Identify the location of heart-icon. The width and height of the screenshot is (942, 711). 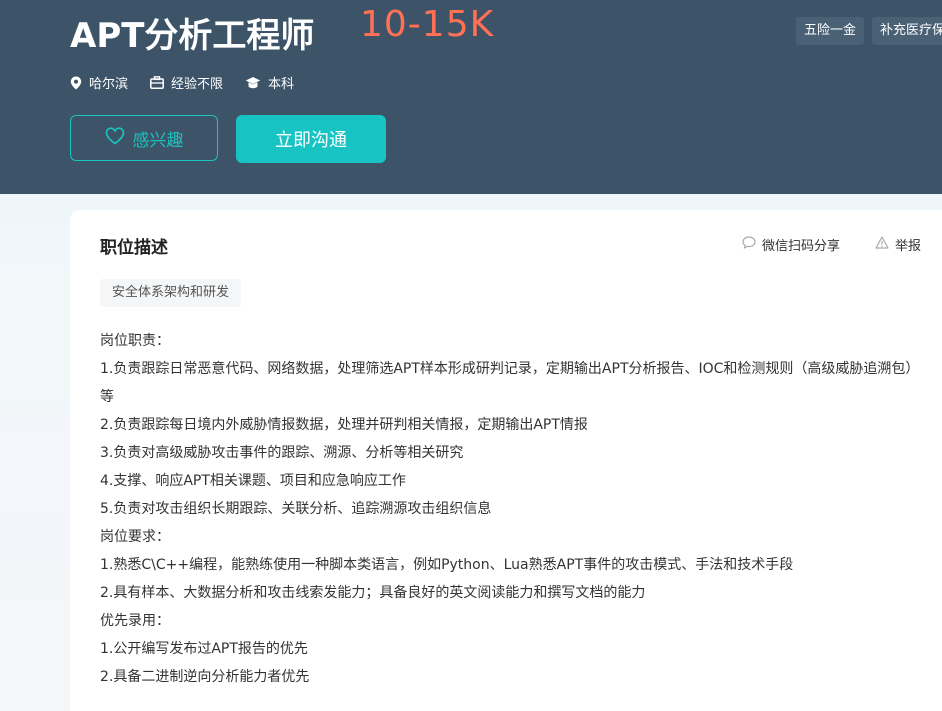
(115, 138).